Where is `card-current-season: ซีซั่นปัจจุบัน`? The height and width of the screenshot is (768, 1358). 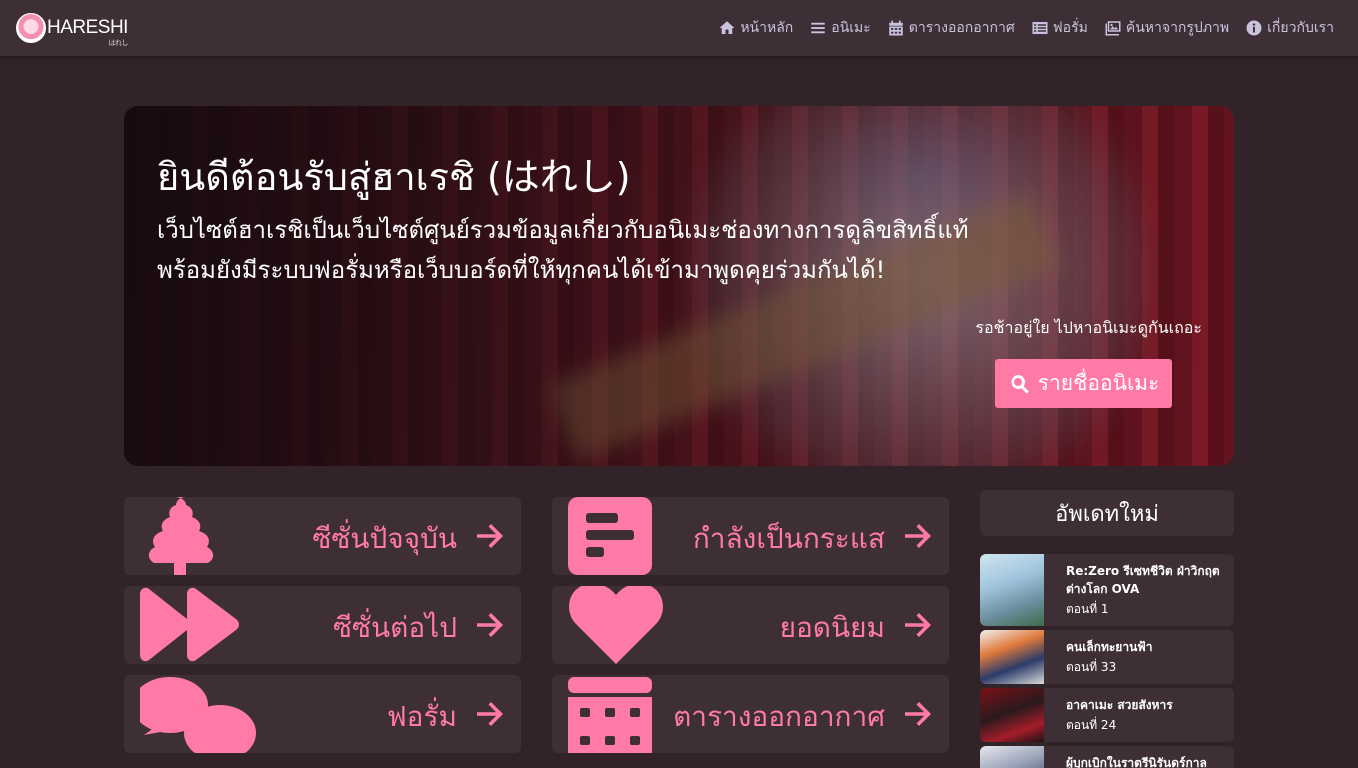 card-current-season: ซีซั่นปัจจุบัน is located at coordinates (322, 536).